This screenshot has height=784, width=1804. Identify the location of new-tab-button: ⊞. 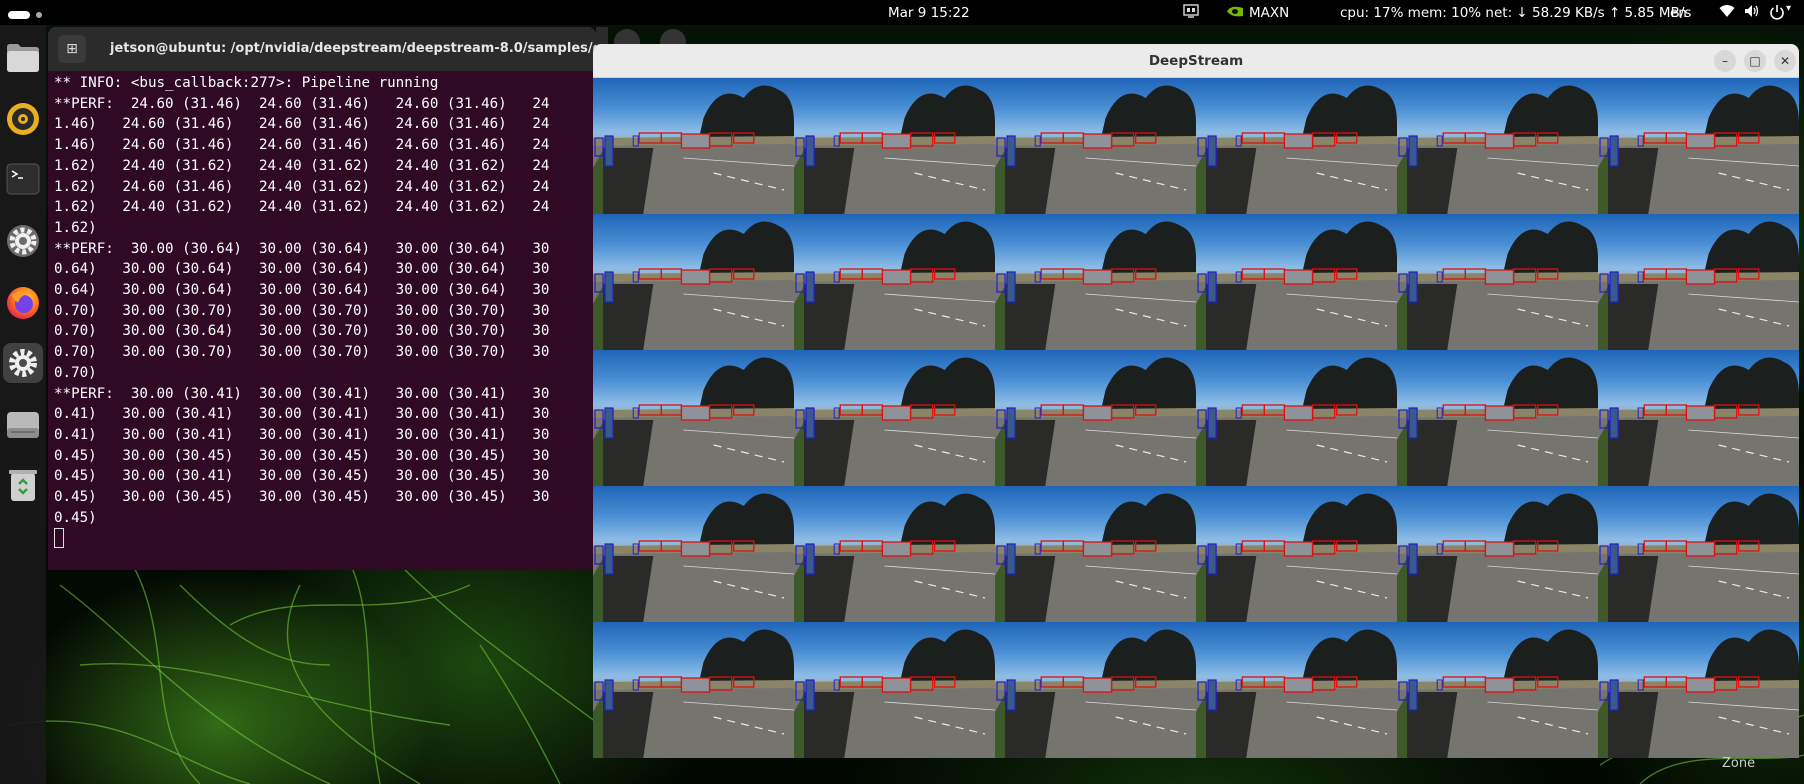
(72, 49).